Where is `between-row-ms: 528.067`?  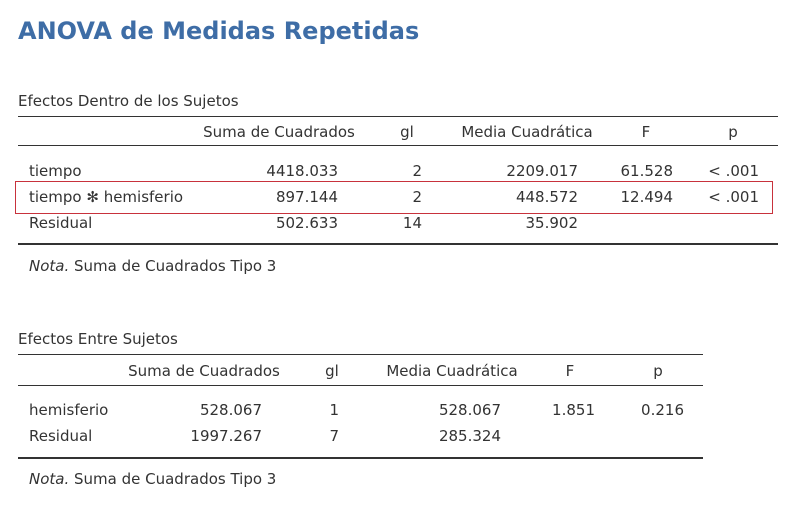
between-row-ms: 528.067 is located at coordinates (469, 410).